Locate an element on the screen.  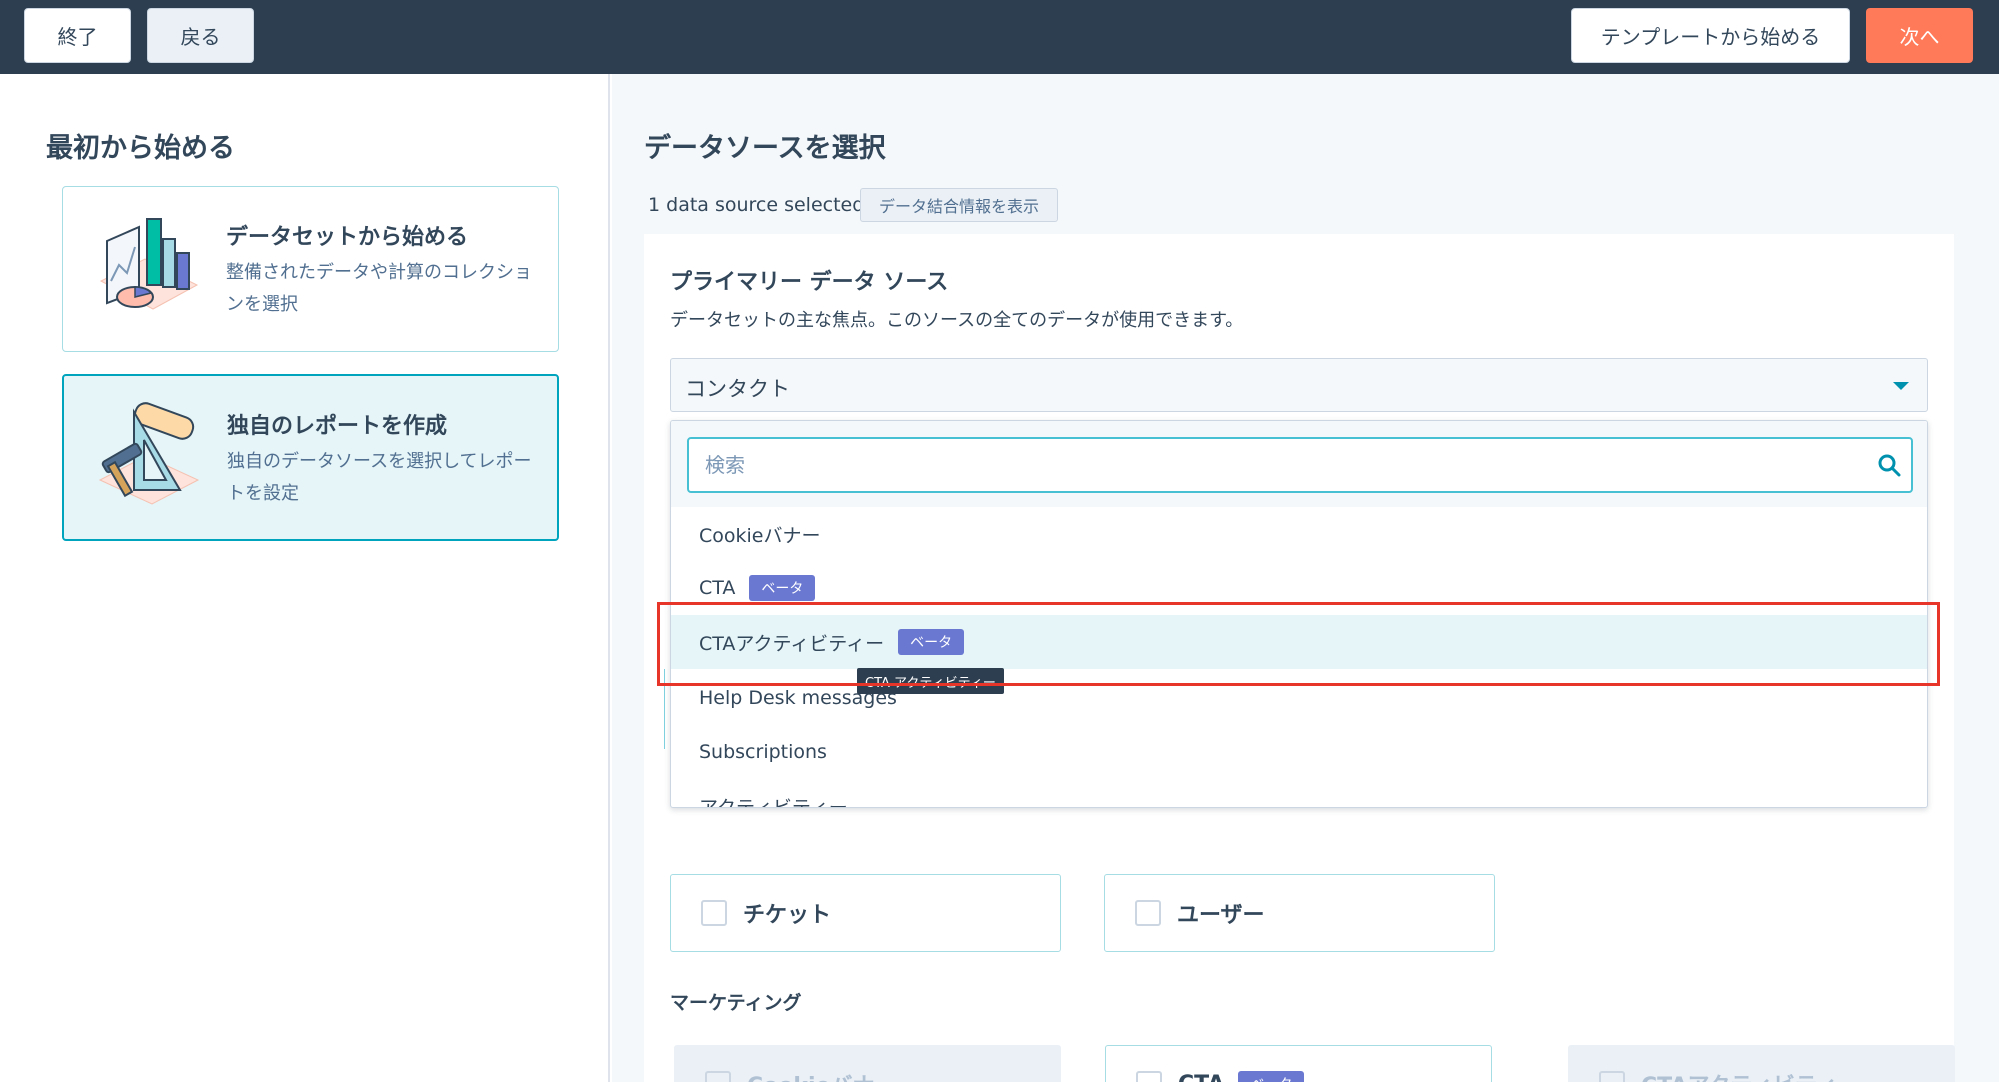
dropdown-item-cta: CTA ベータ is located at coordinates (1299, 588).